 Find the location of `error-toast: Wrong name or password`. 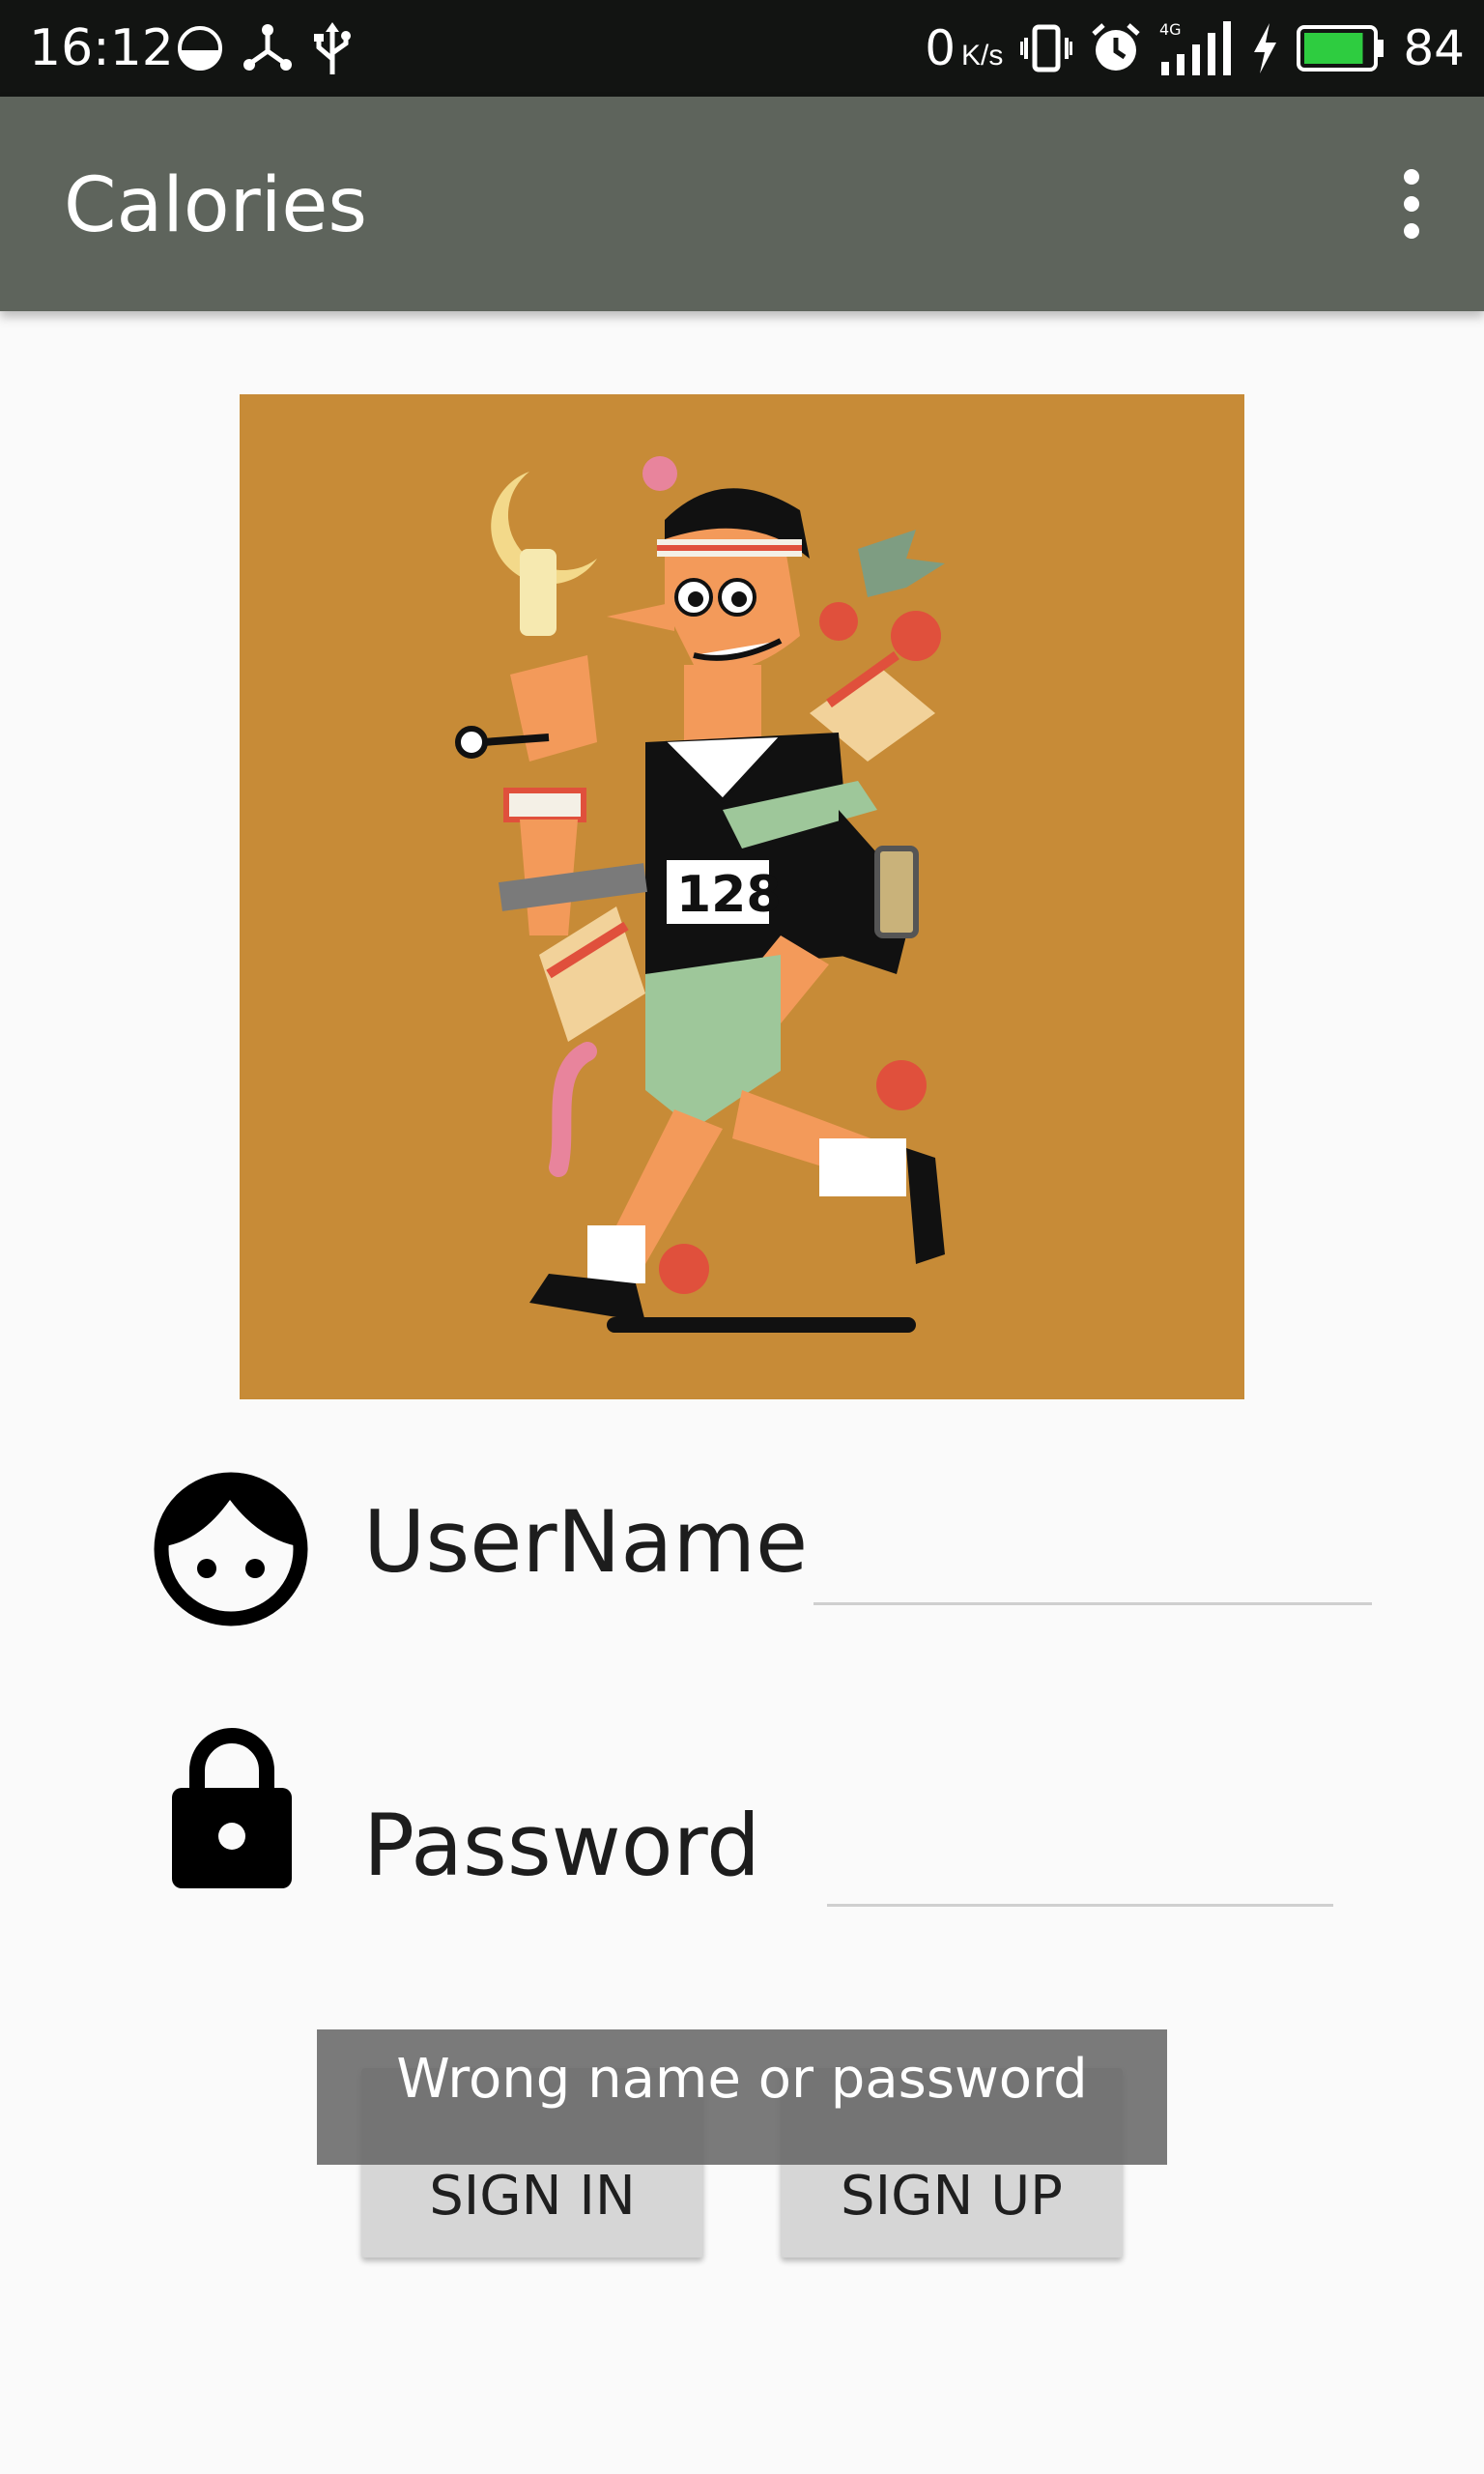

error-toast: Wrong name or password is located at coordinates (742, 2097).